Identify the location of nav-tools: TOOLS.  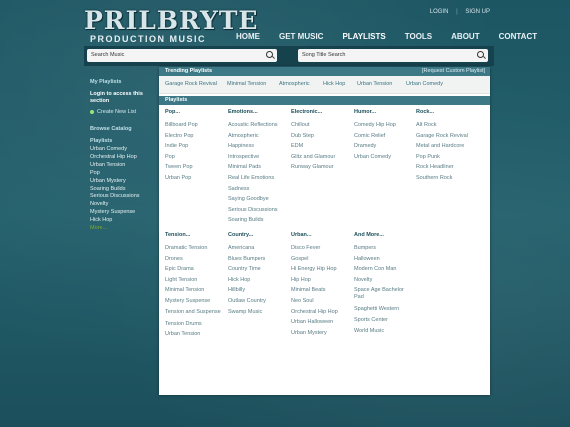
(418, 36).